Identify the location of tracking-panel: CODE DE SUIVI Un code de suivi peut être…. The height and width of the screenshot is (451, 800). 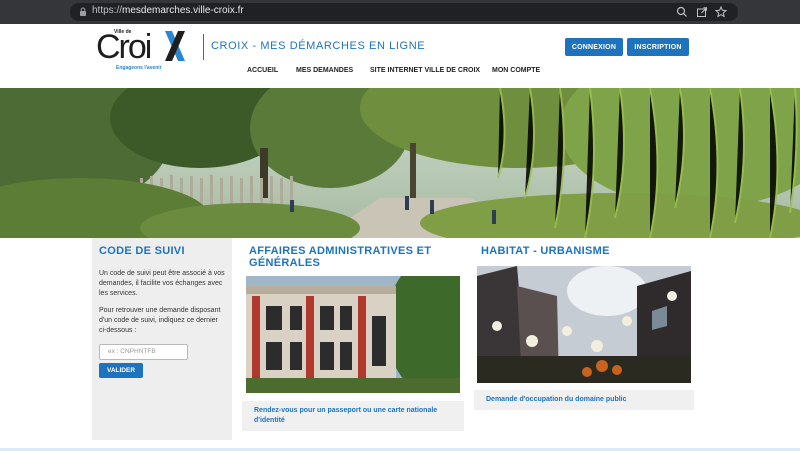
(162, 339).